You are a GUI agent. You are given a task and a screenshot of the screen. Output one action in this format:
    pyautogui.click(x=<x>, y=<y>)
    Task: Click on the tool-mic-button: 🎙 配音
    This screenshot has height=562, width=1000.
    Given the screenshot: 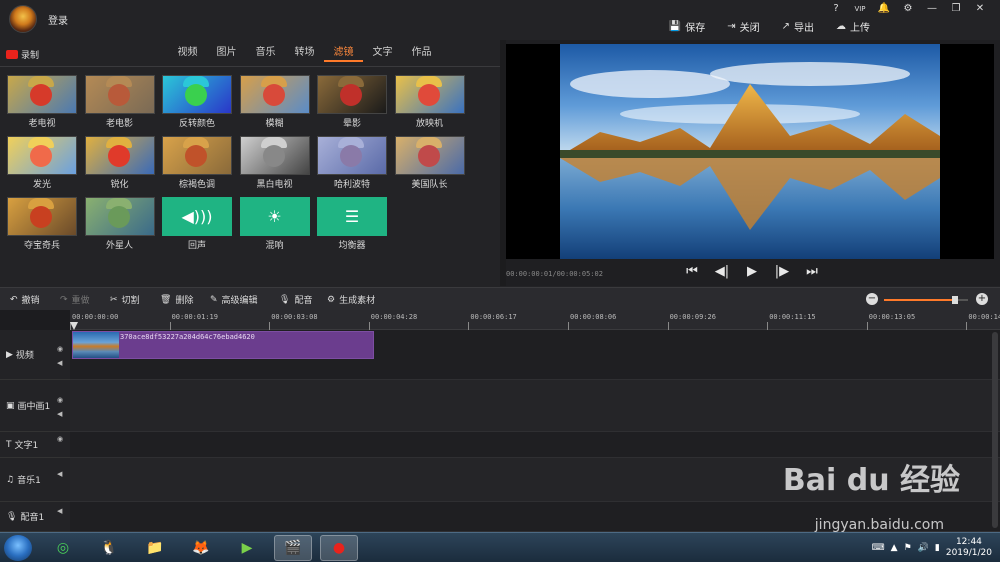 What is the action you would take?
    pyautogui.click(x=295, y=300)
    